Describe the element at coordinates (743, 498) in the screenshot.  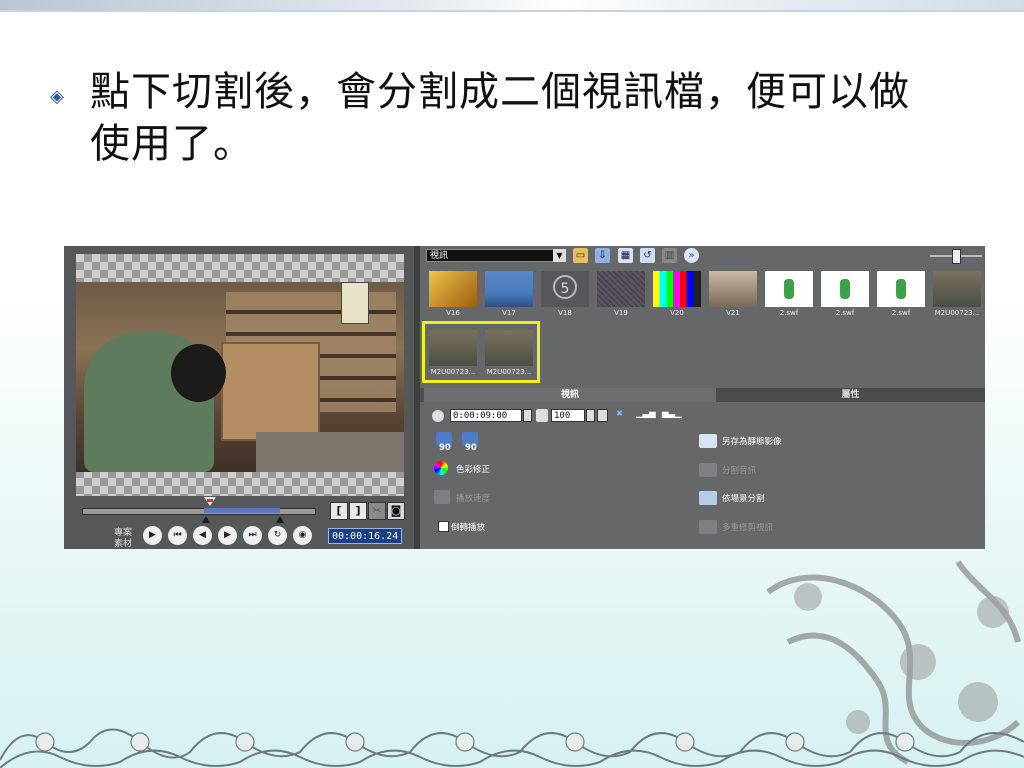
I see `split-by-scene-label: 依場景分割` at that location.